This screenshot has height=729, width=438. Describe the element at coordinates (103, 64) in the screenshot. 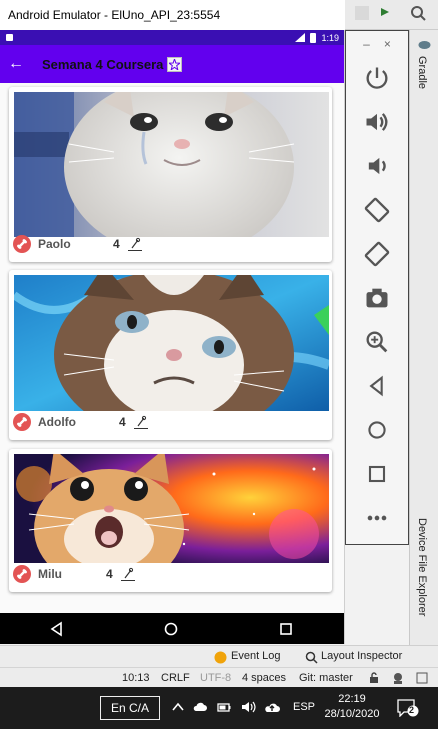

I see `toolbar-title: Semana 4 Coursera` at that location.